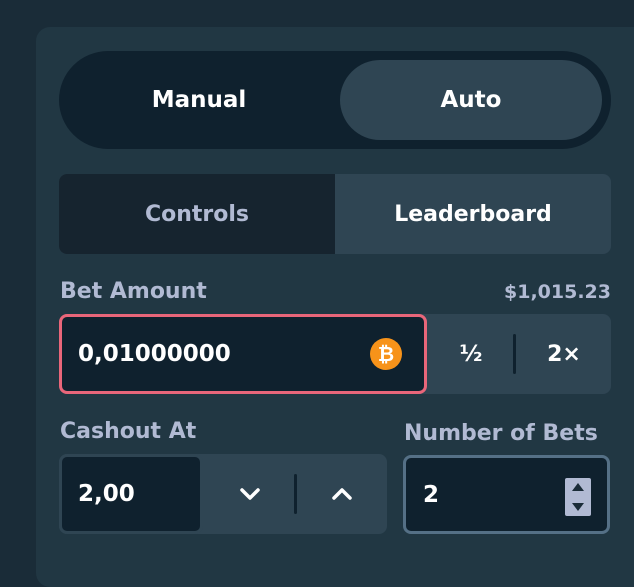 The width and height of the screenshot is (634, 587). I want to click on triangle-down-icon, so click(578, 507).